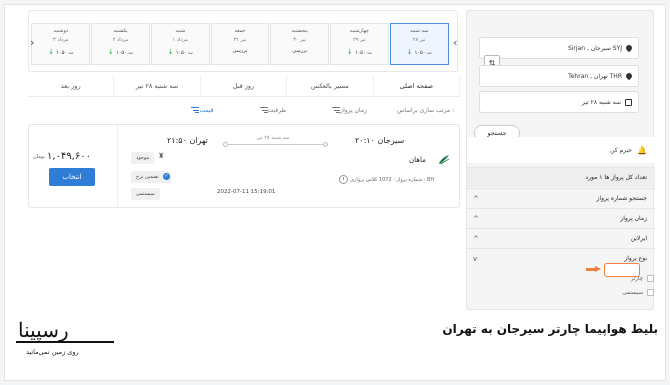 The height and width of the screenshot is (385, 670). Describe the element at coordinates (561, 177) in the screenshot. I see `results-count: تعداد کل پرواز ها ۱ مورد` at that location.